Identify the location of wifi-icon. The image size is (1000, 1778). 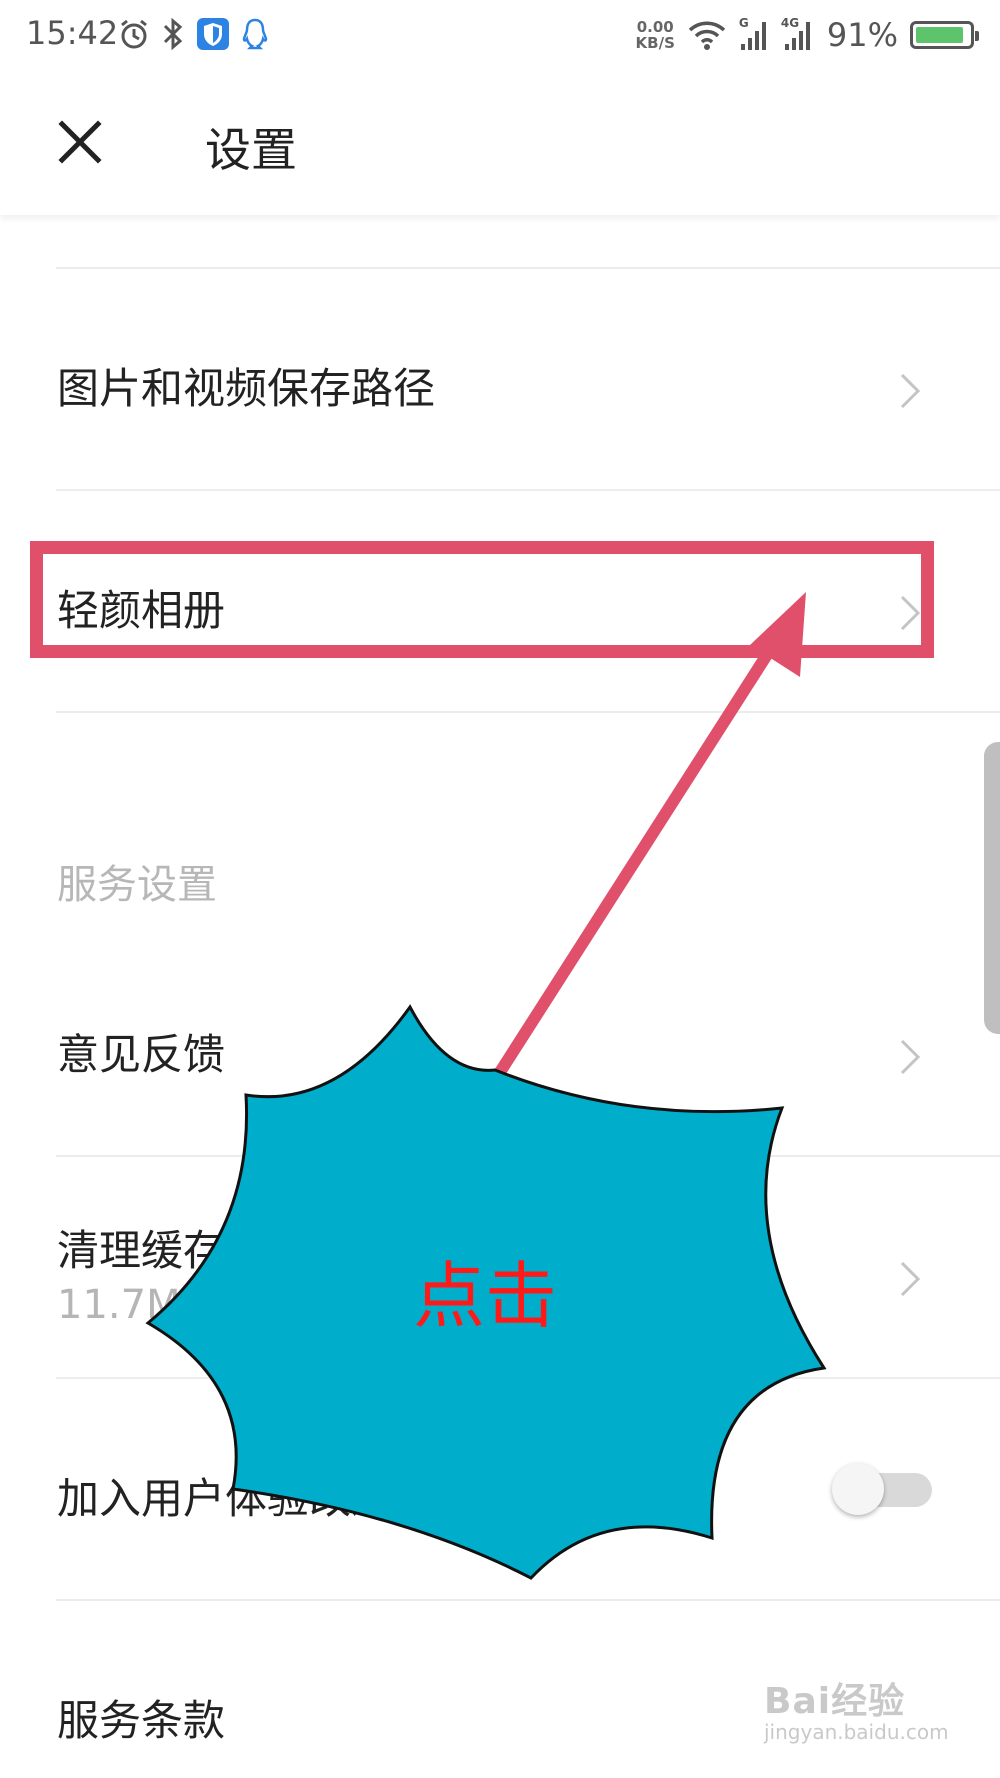
(707, 35).